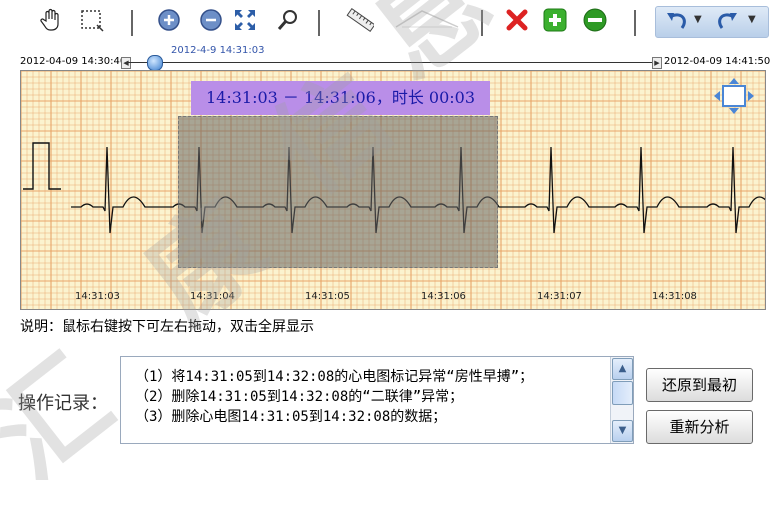 Image resolution: width=783 pixels, height=507 pixels. What do you see at coordinates (443, 296) in the screenshot?
I see `time-mark-label: 14:31:06` at bounding box center [443, 296].